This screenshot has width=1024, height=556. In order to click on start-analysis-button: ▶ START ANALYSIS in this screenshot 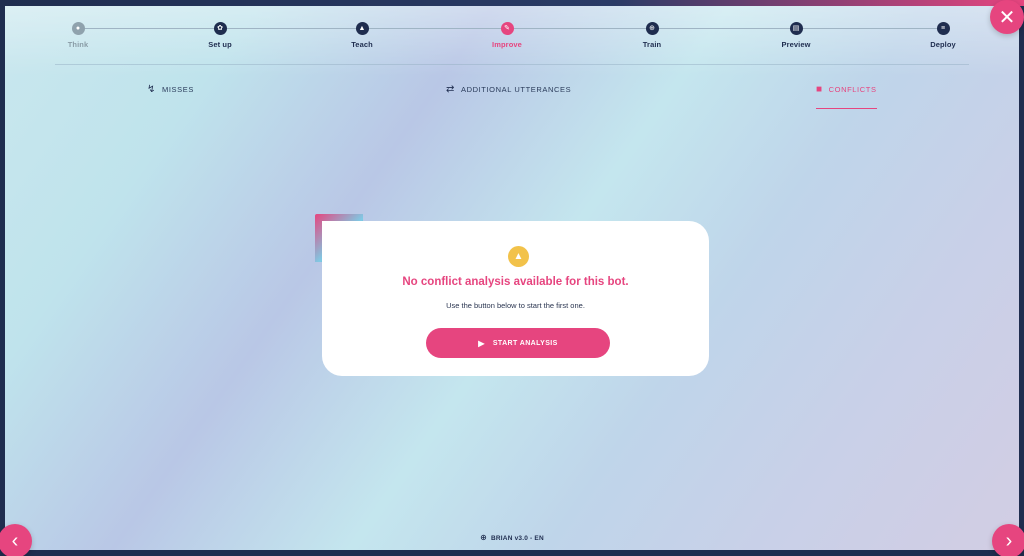, I will do `click(518, 343)`.